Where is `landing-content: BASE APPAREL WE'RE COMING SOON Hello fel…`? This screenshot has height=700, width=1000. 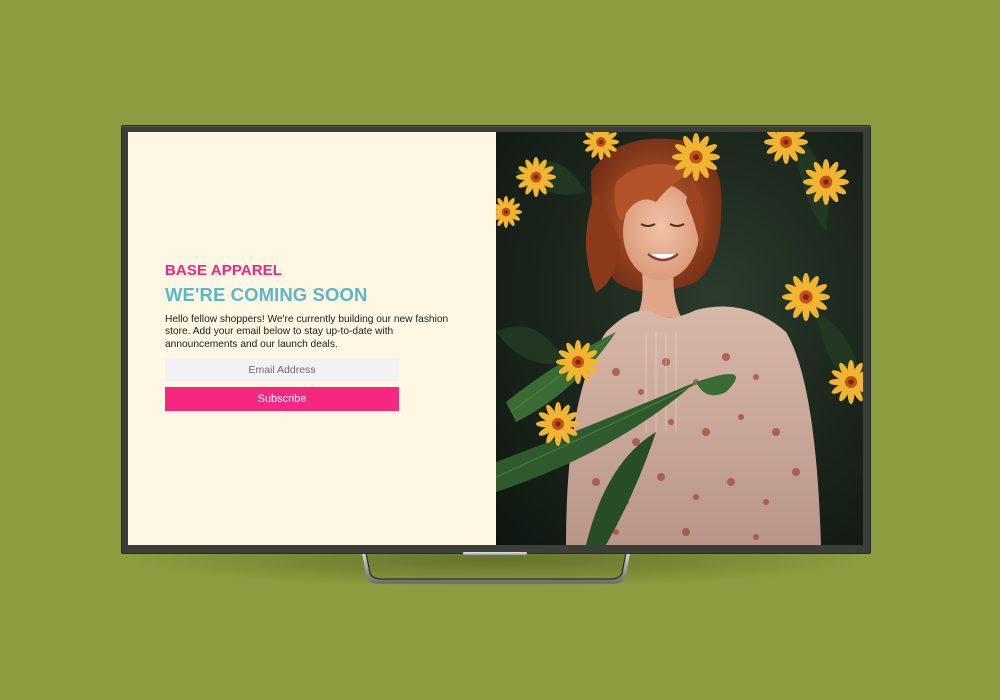
landing-content: BASE APPAREL WE'RE COMING SOON Hello fel… is located at coordinates (315, 337).